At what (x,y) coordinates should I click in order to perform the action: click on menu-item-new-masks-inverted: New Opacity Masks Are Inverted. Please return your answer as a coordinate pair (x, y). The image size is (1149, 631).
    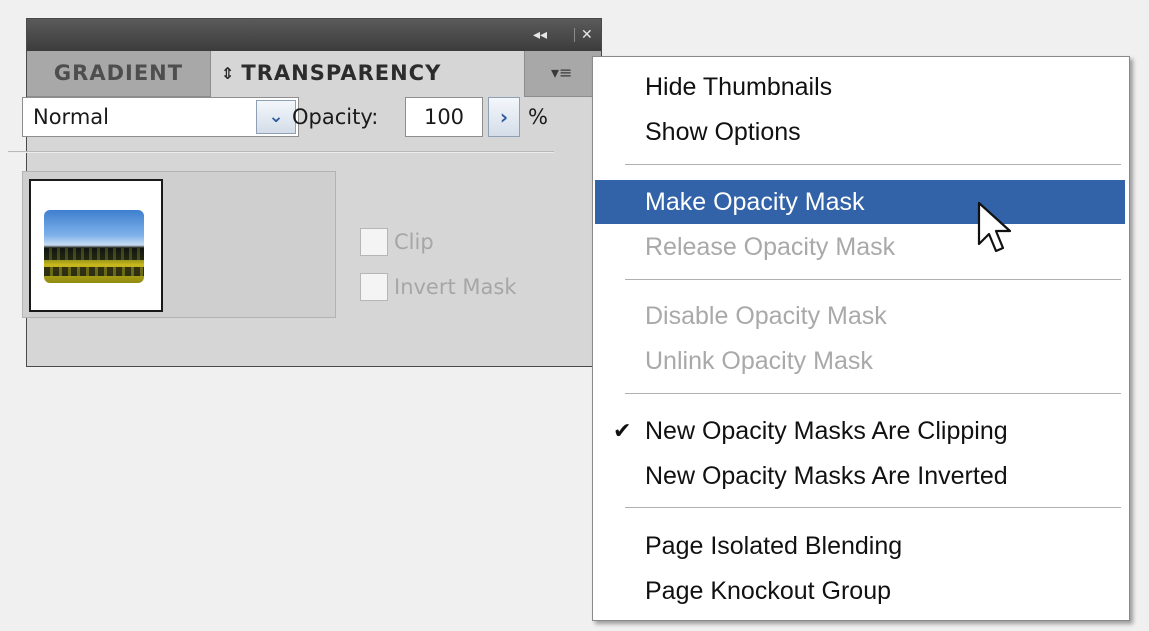
    Looking at the image, I should click on (860, 476).